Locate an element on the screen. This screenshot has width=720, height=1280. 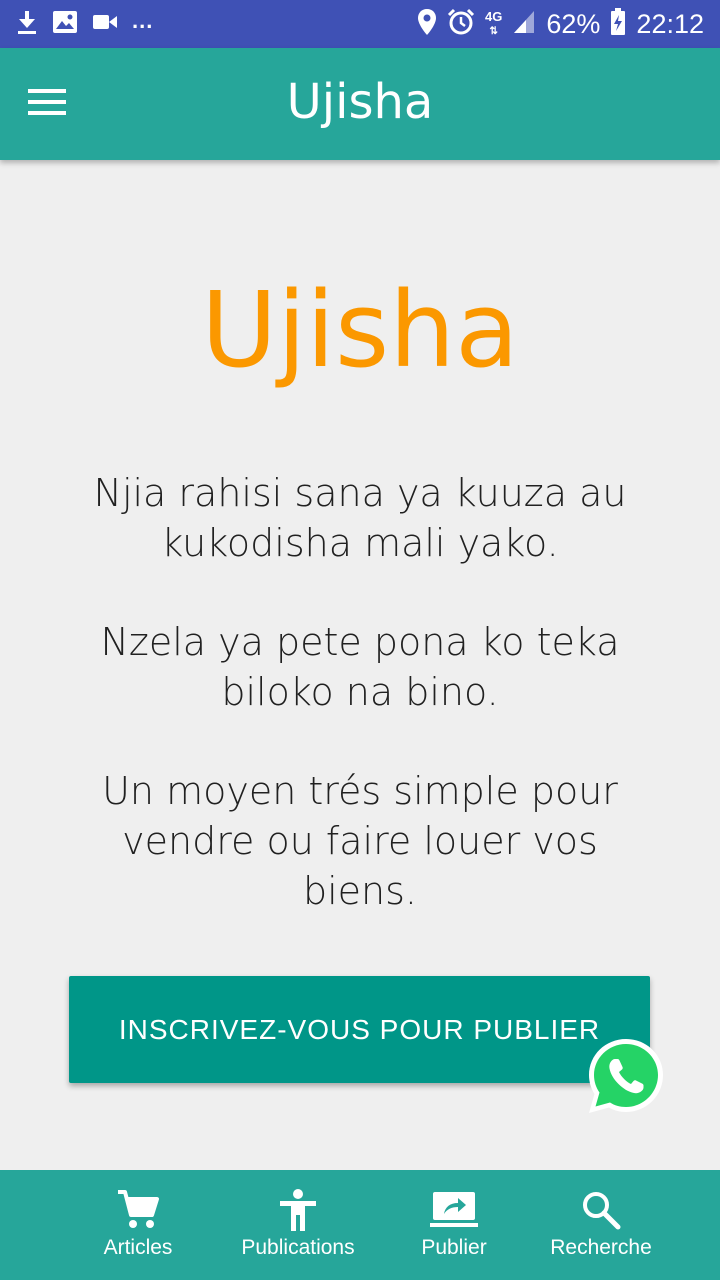
search-icon is located at coordinates (601, 1210).